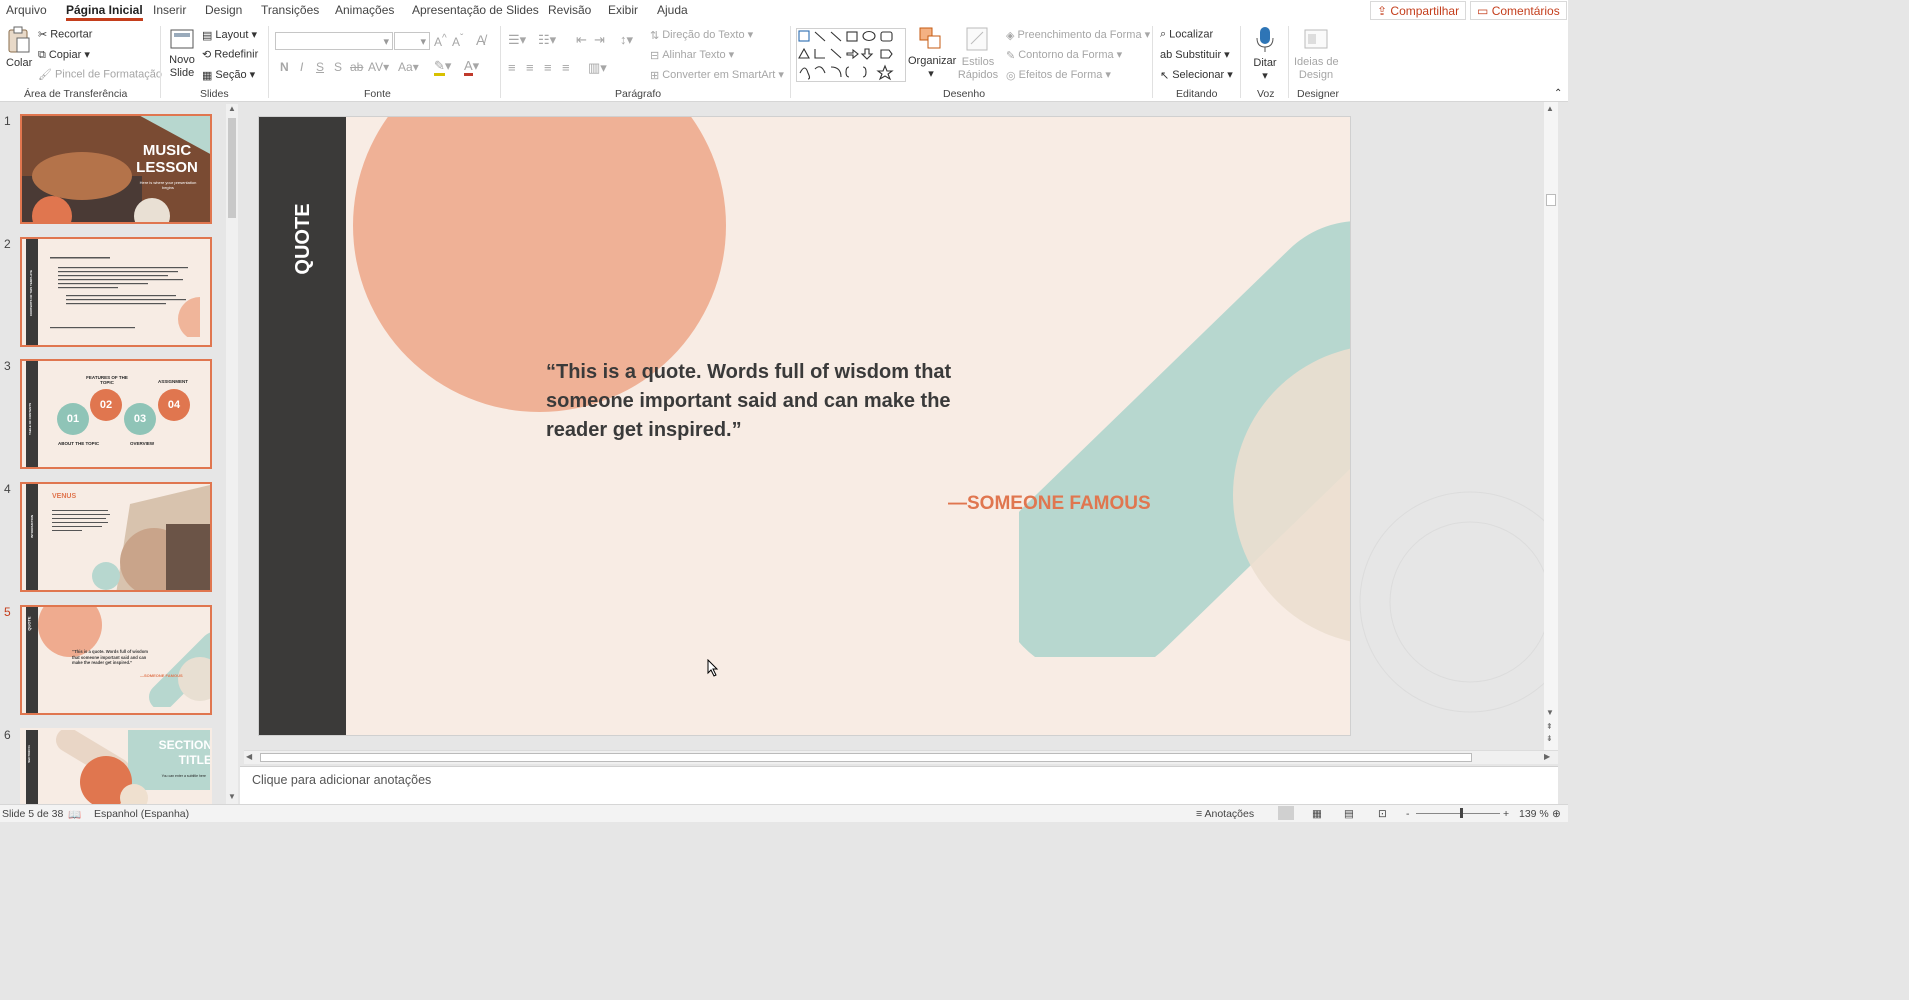  I want to click on thumbnail-scrollbar: ▲ ▼, so click(232, 454).